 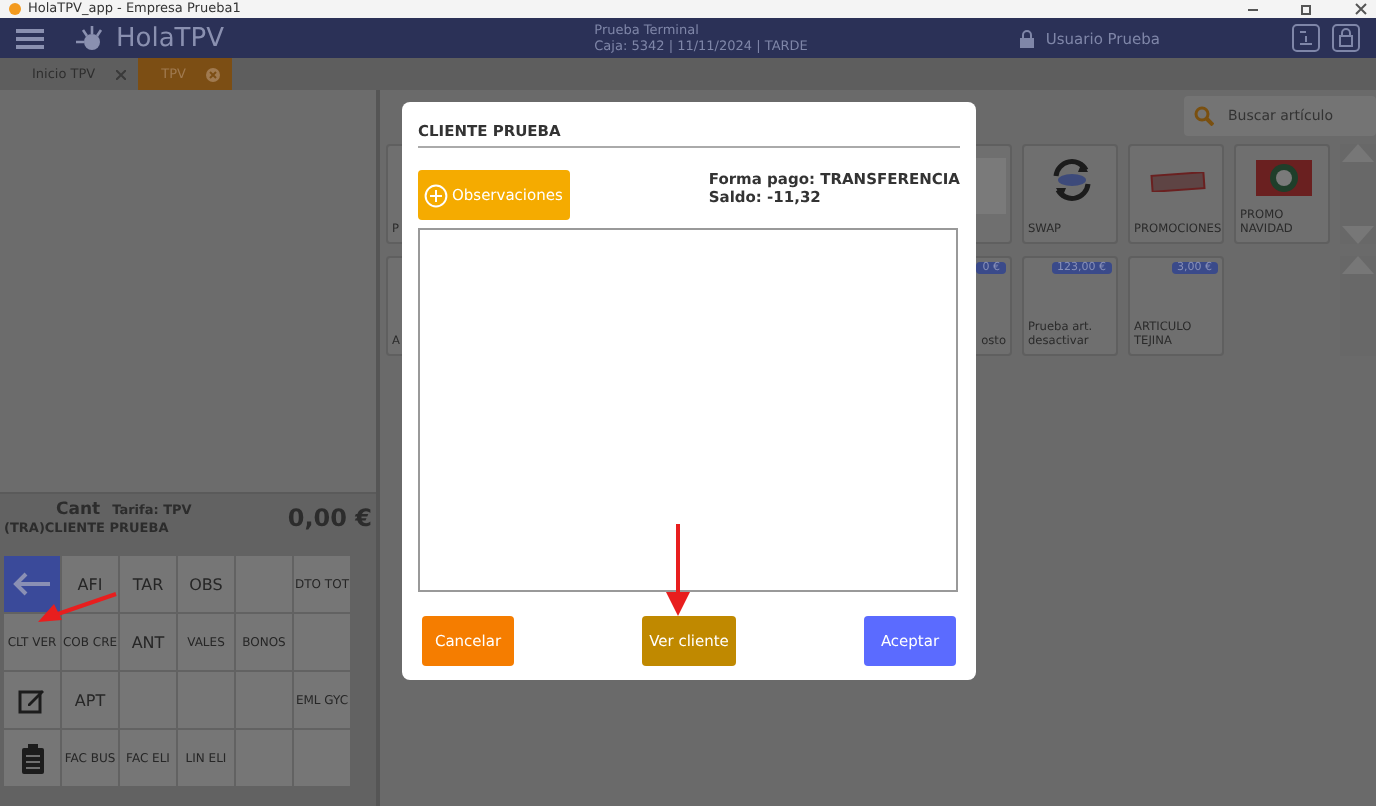 What do you see at coordinates (90, 584) in the screenshot?
I see `key: AFI` at bounding box center [90, 584].